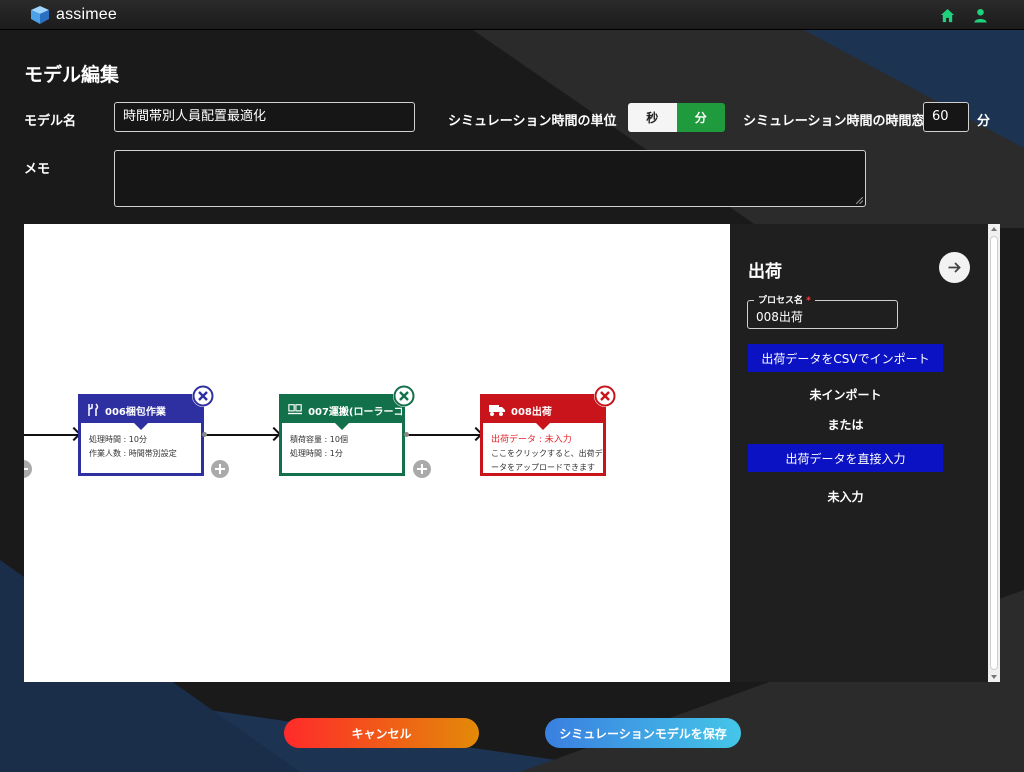 The image size is (1024, 772). What do you see at coordinates (497, 410) in the screenshot?
I see `truck-icon` at bounding box center [497, 410].